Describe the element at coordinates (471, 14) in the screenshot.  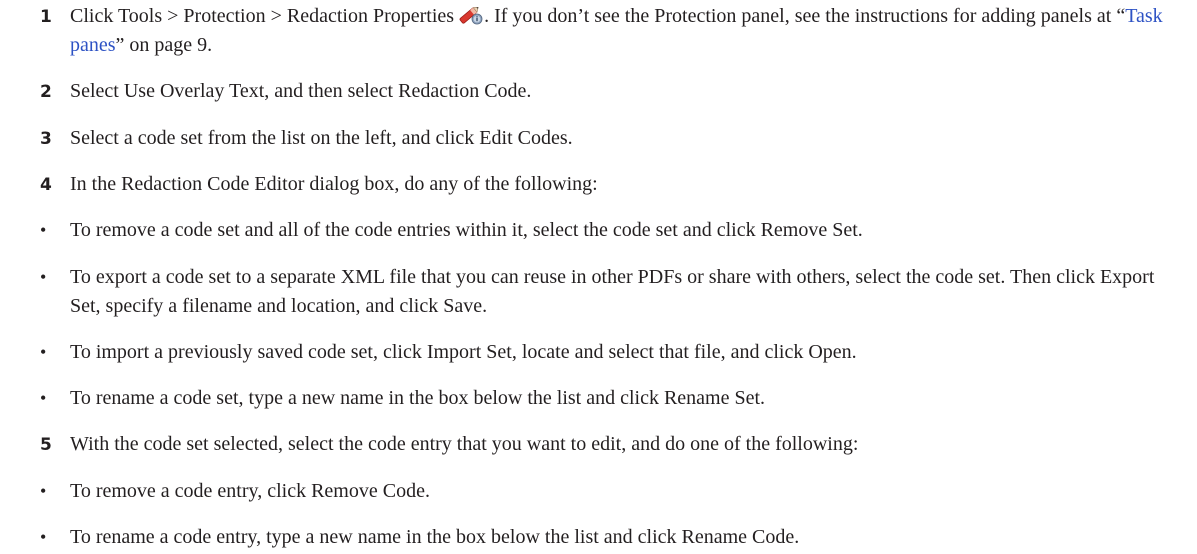
I see `redaction-properties-icon` at that location.